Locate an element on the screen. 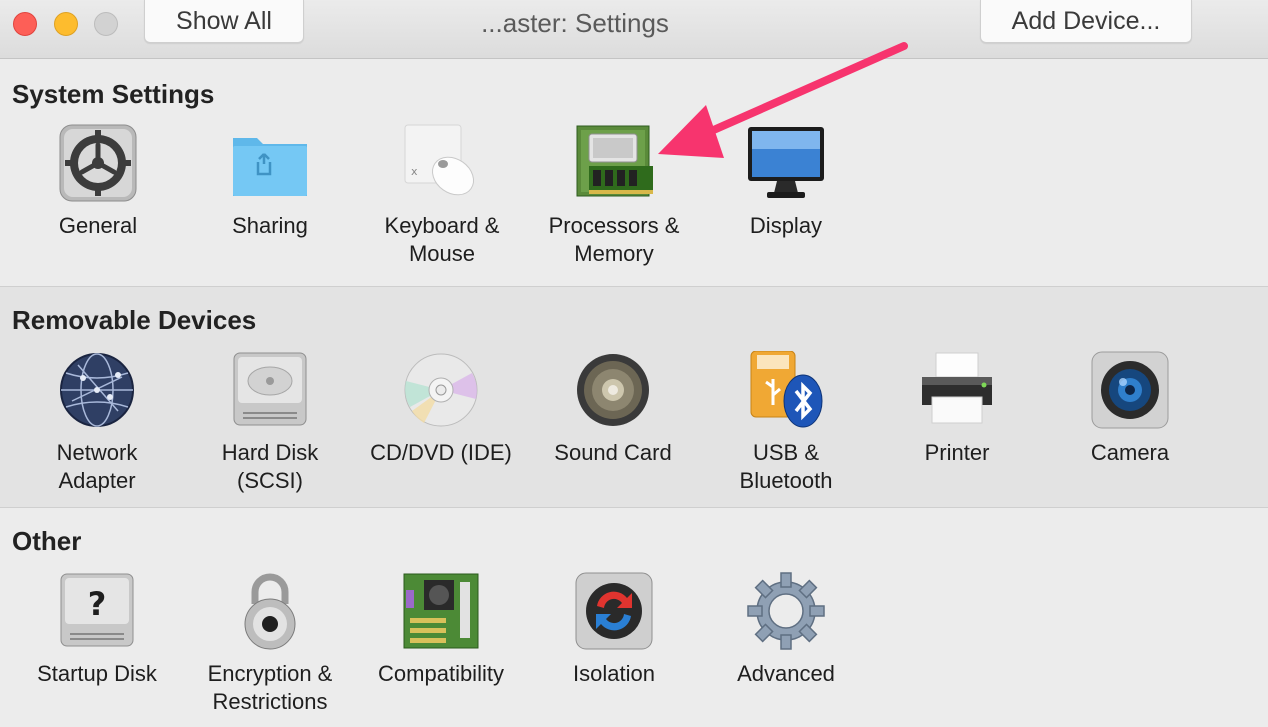 The width and height of the screenshot is (1268, 727). speaker-icon is located at coordinates (613, 390).